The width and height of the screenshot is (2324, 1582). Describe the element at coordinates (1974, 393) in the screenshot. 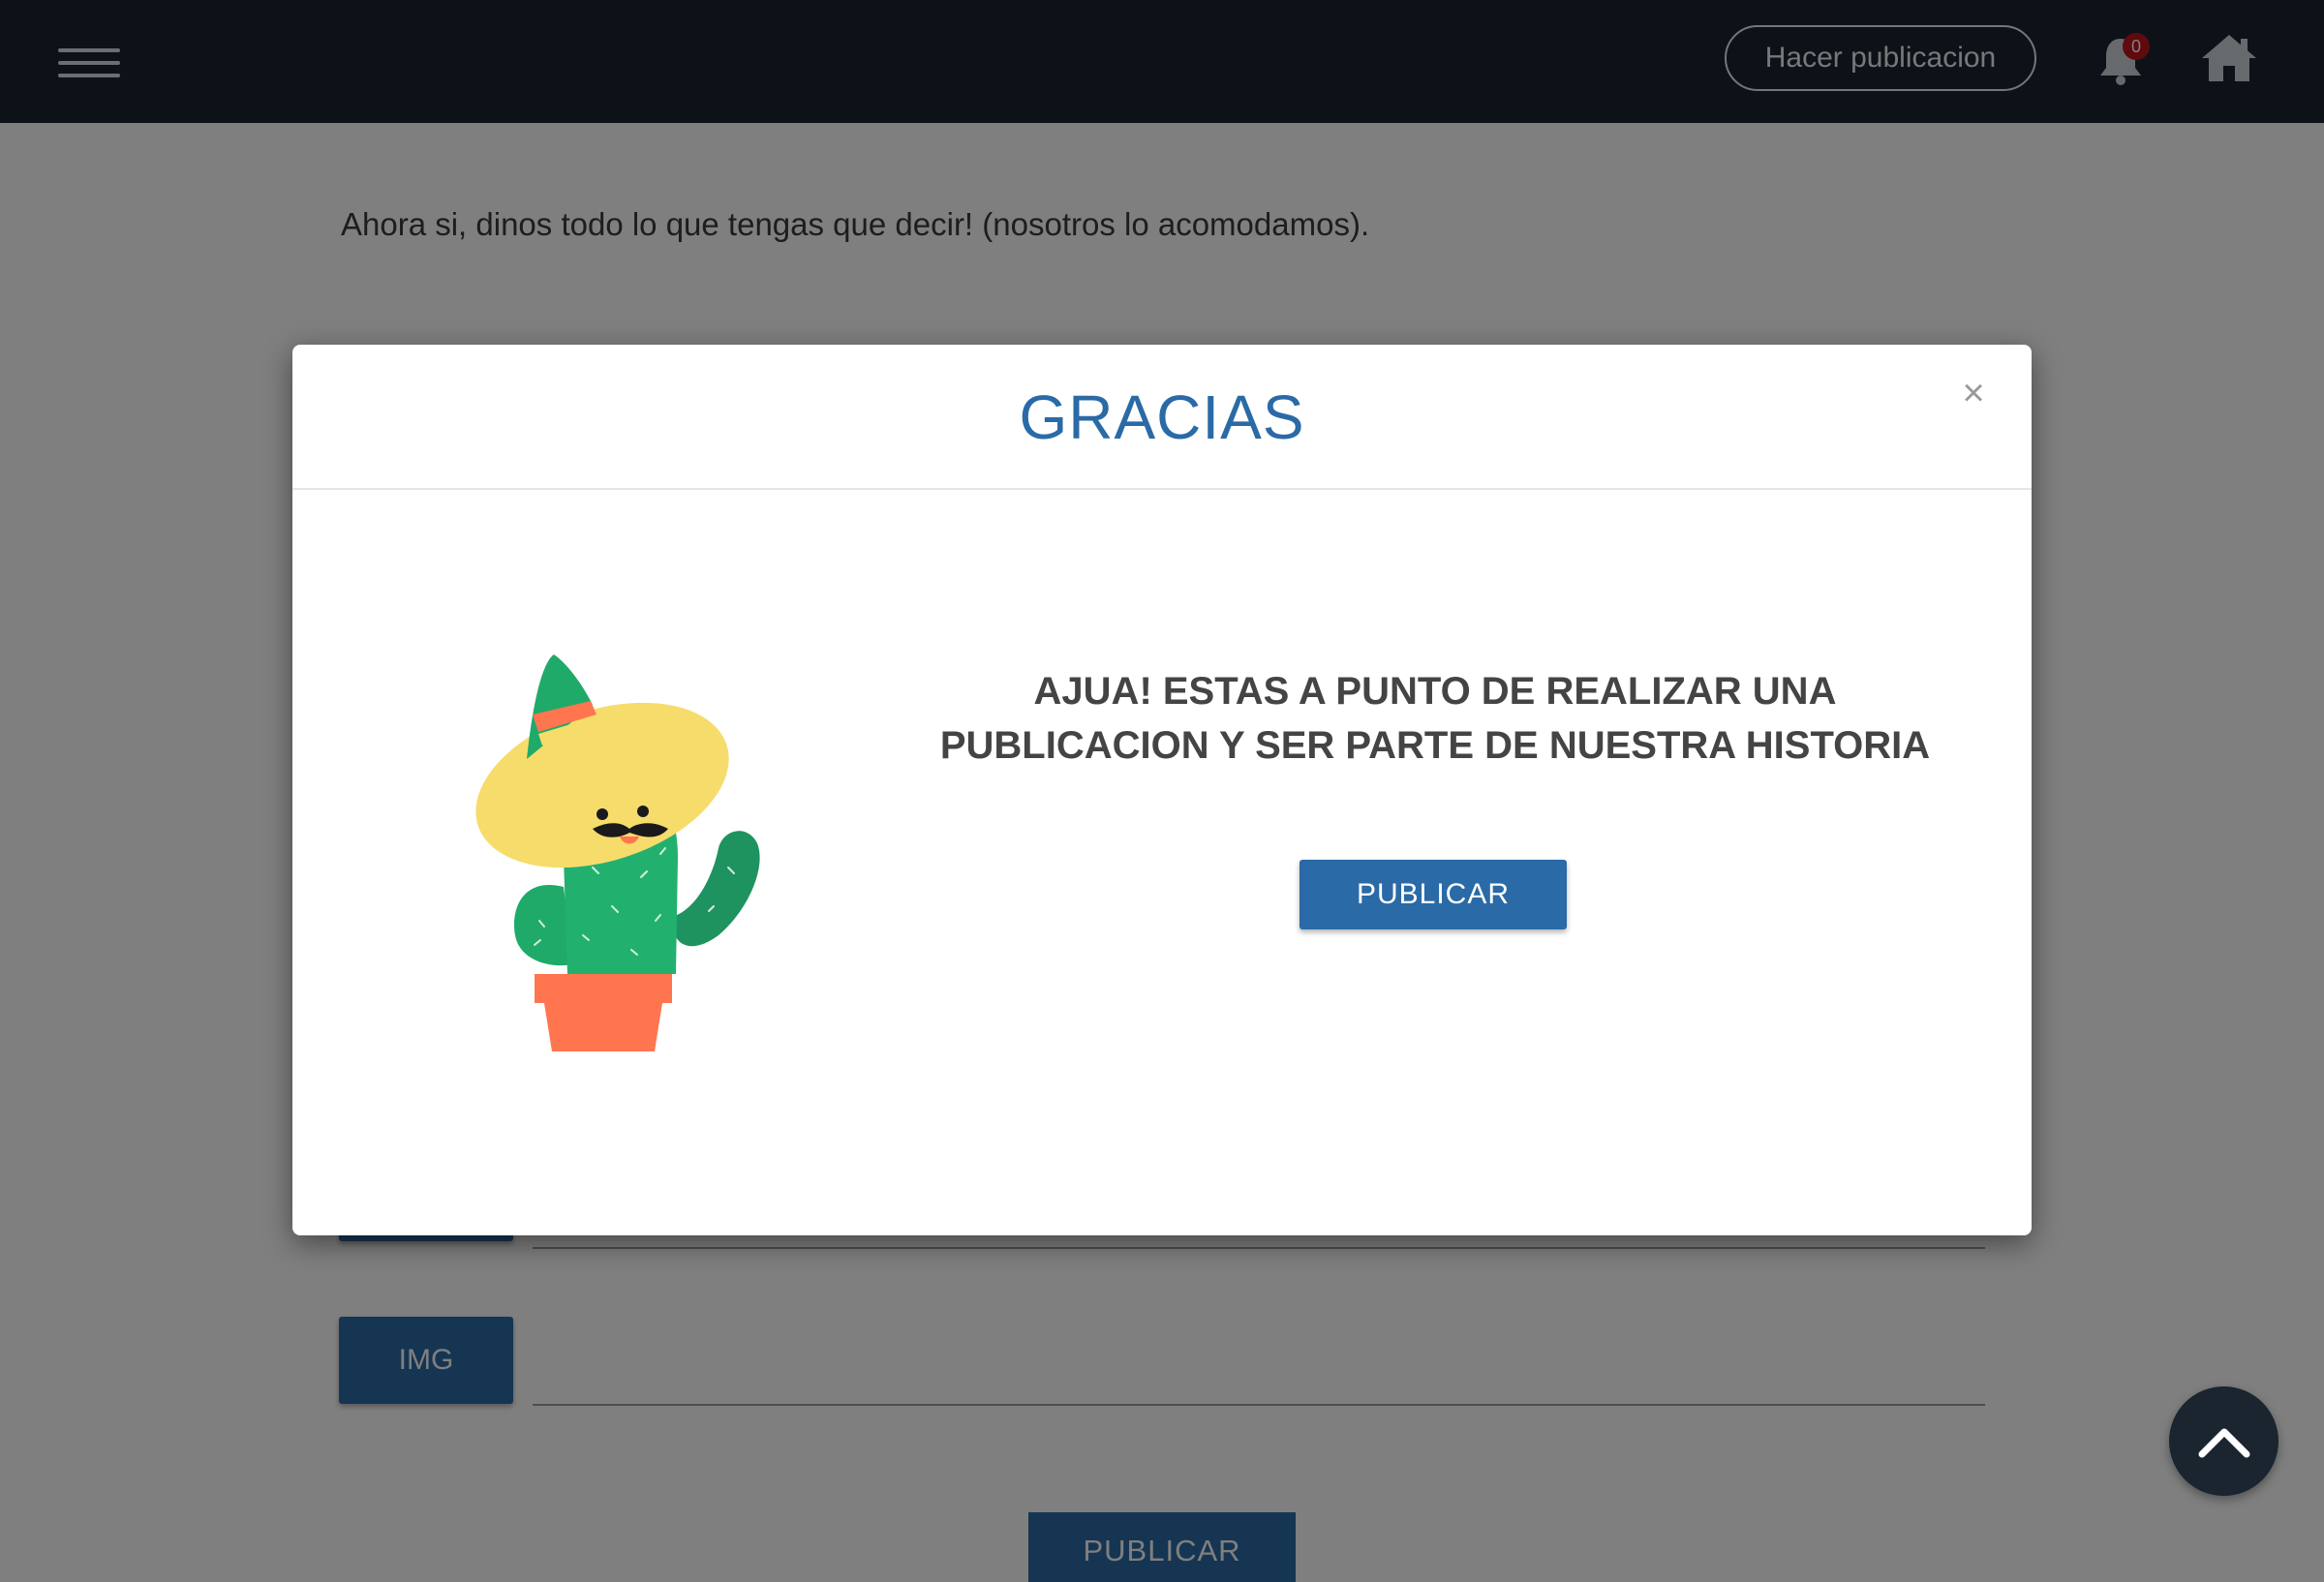

I see `close-icon: ×` at that location.